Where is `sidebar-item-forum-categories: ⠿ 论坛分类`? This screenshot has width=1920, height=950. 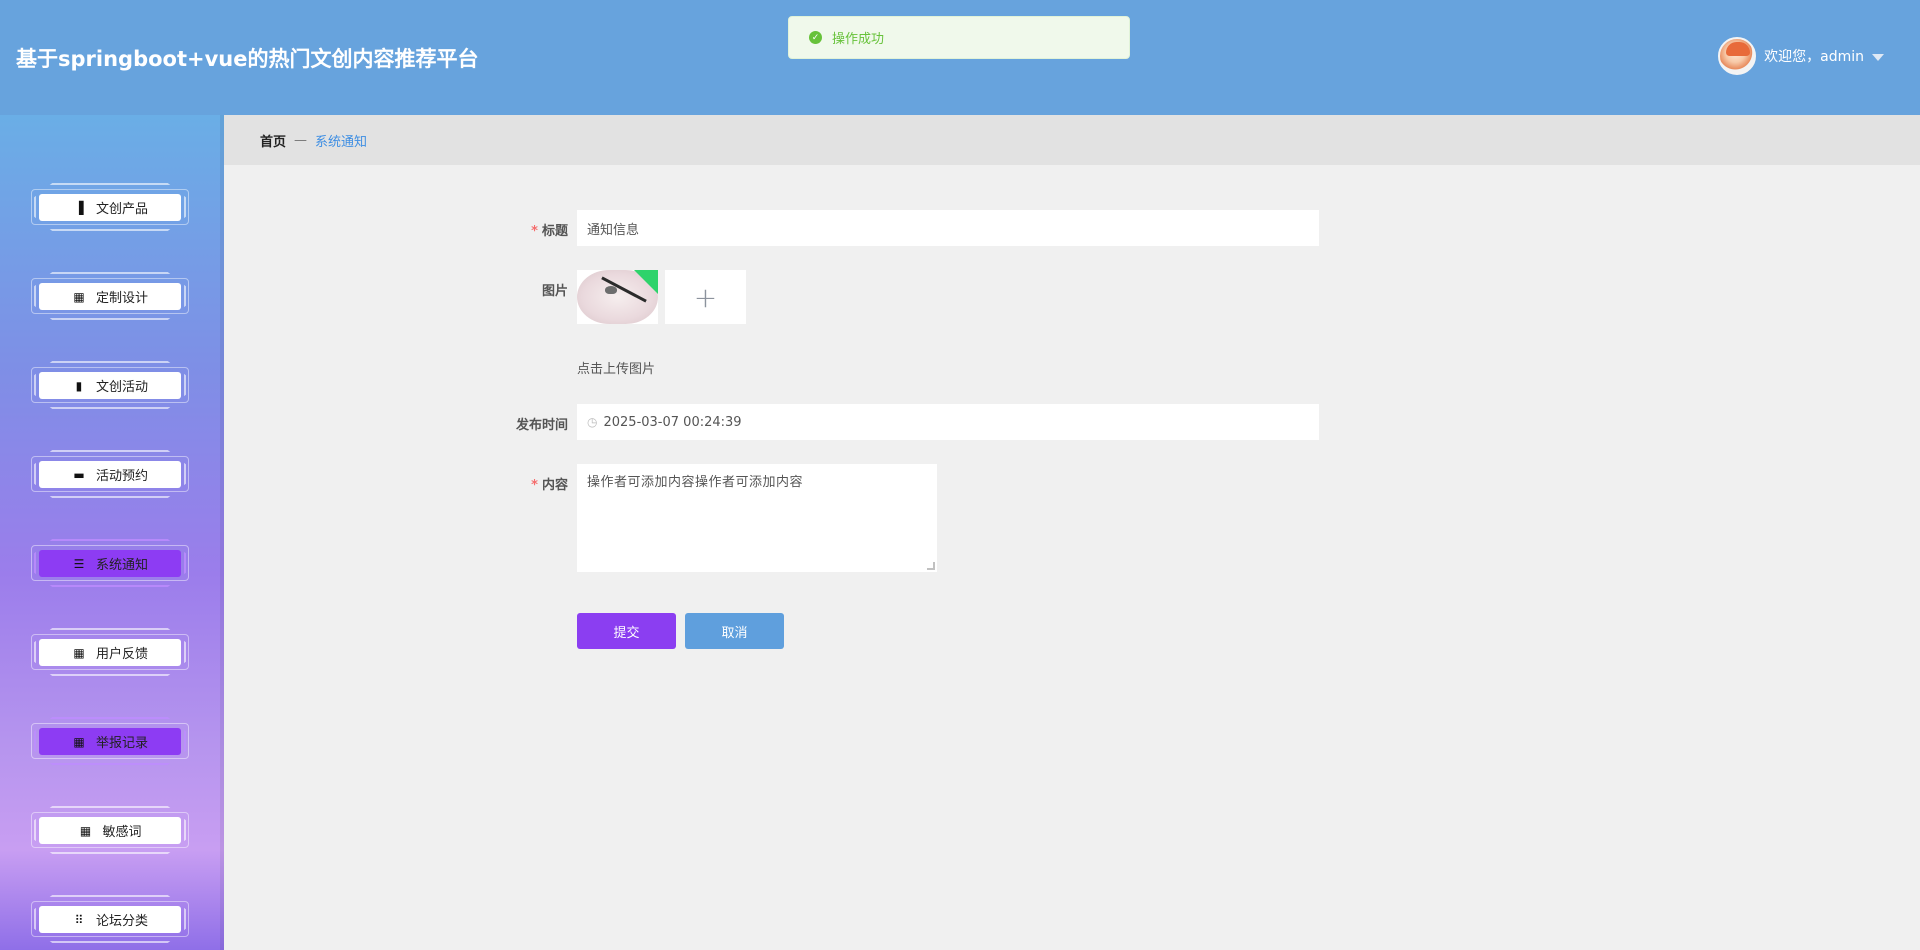
sidebar-item-forum-categories: ⠿ 论坛分类 is located at coordinates (110, 919).